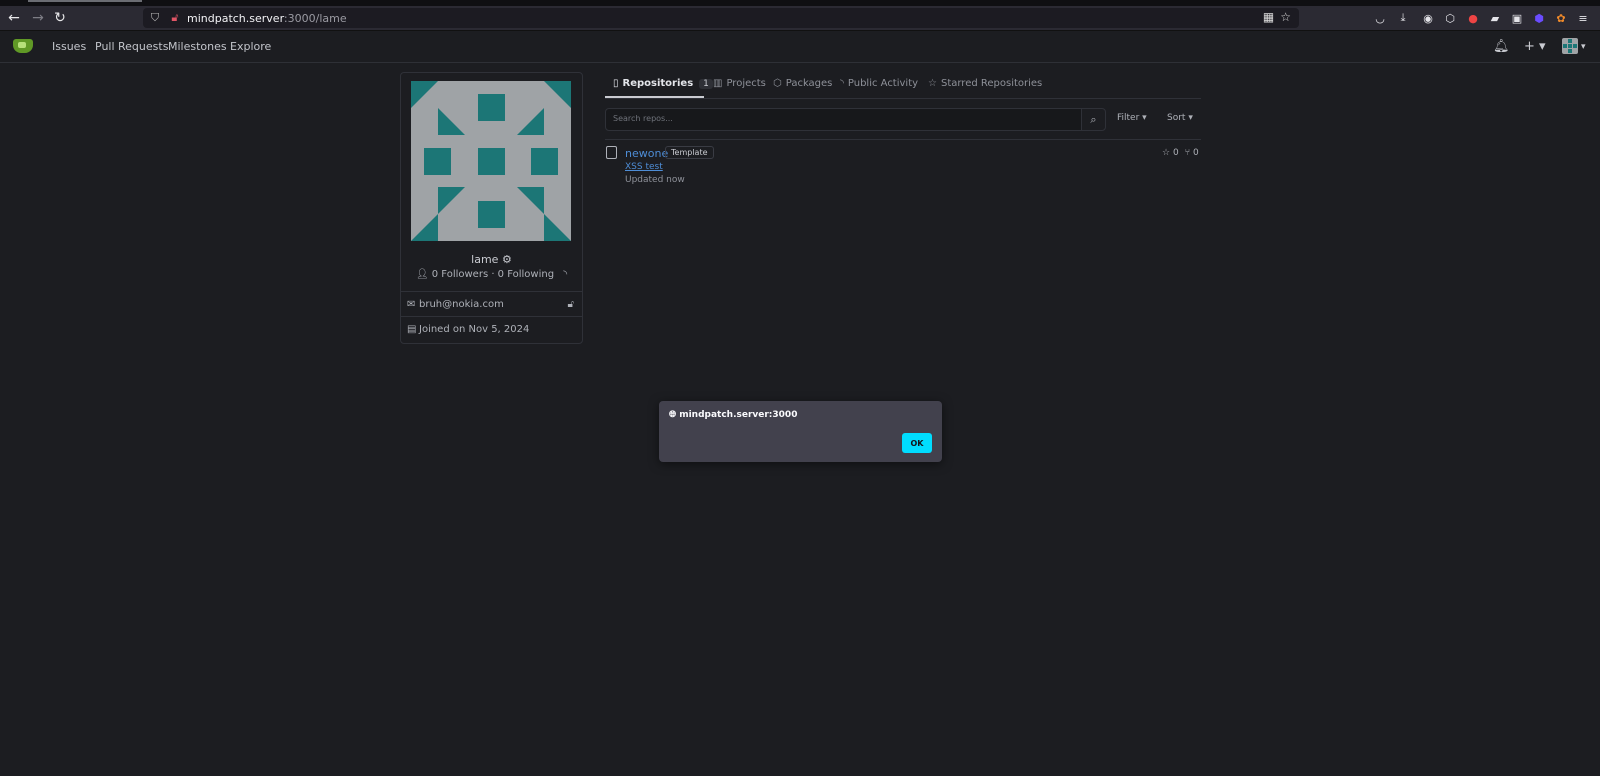 The width and height of the screenshot is (1600, 776). What do you see at coordinates (1403, 18) in the screenshot?
I see `downloads-icon: ⤓` at bounding box center [1403, 18].